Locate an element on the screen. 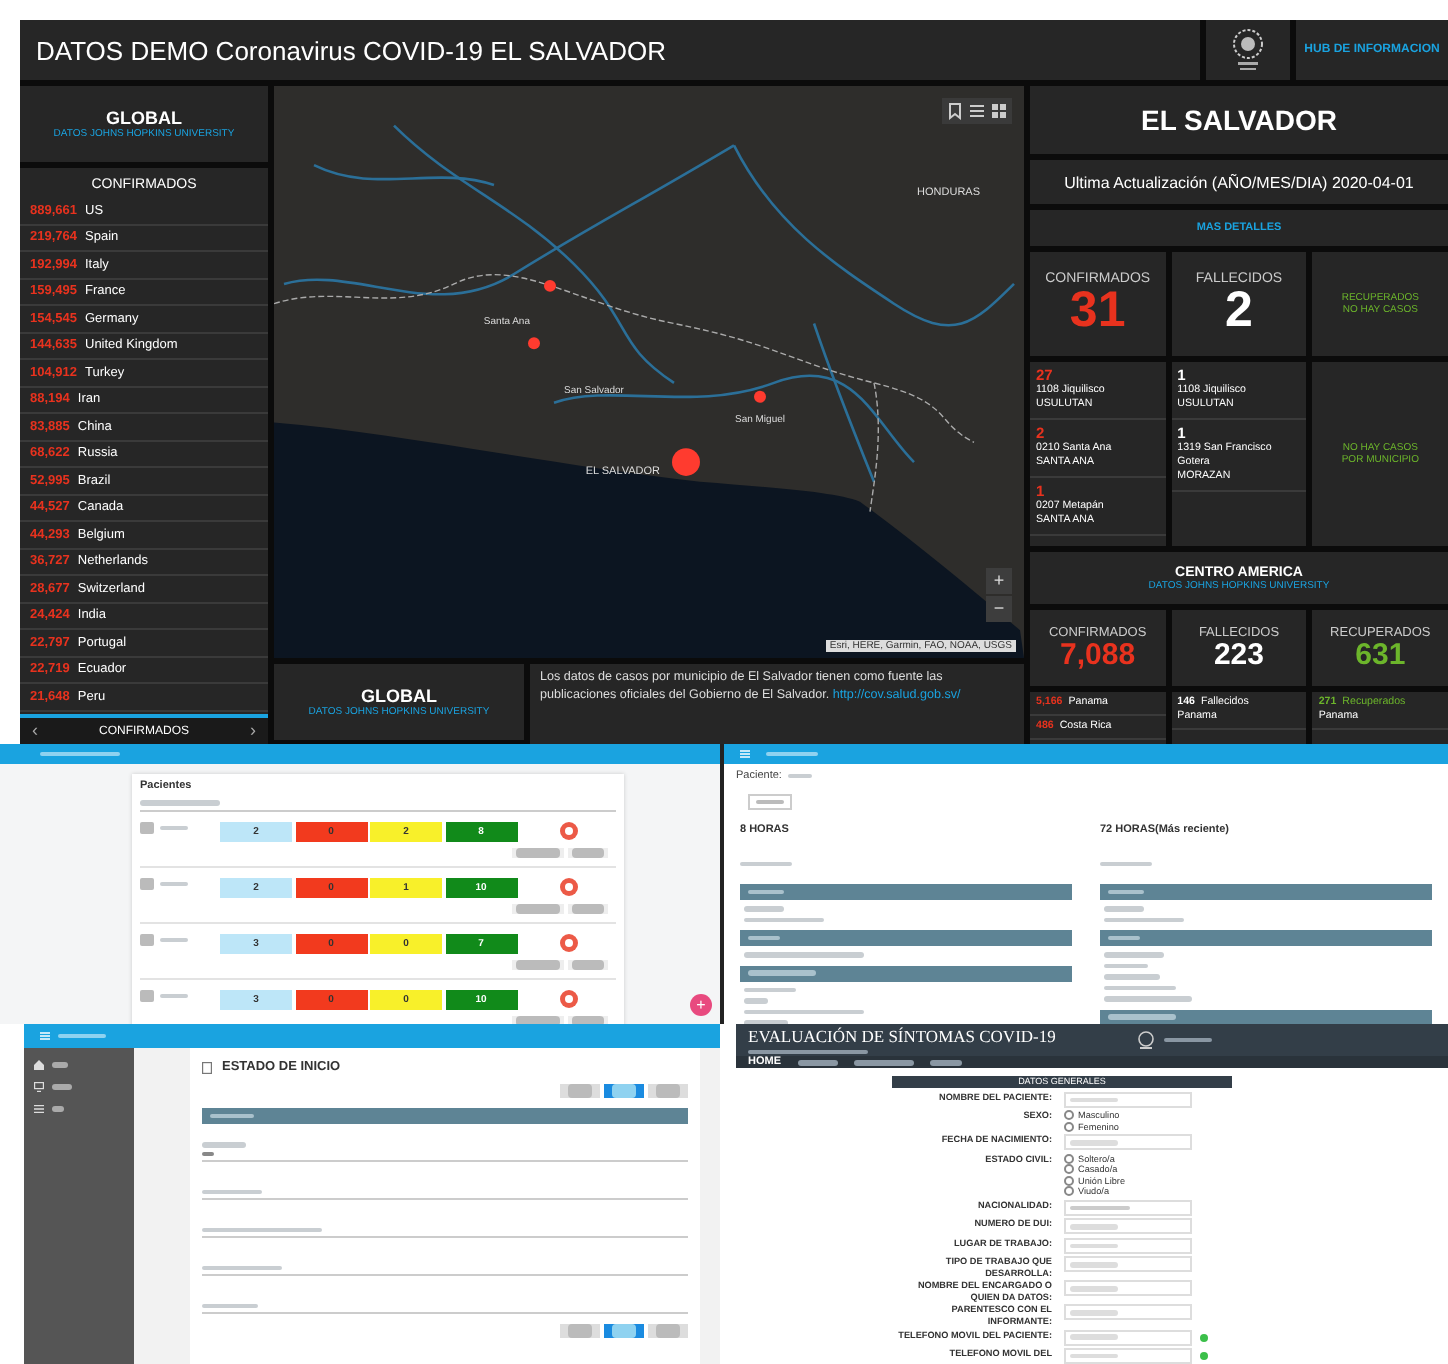  stat-value: 2 is located at coordinates (1239, 311).